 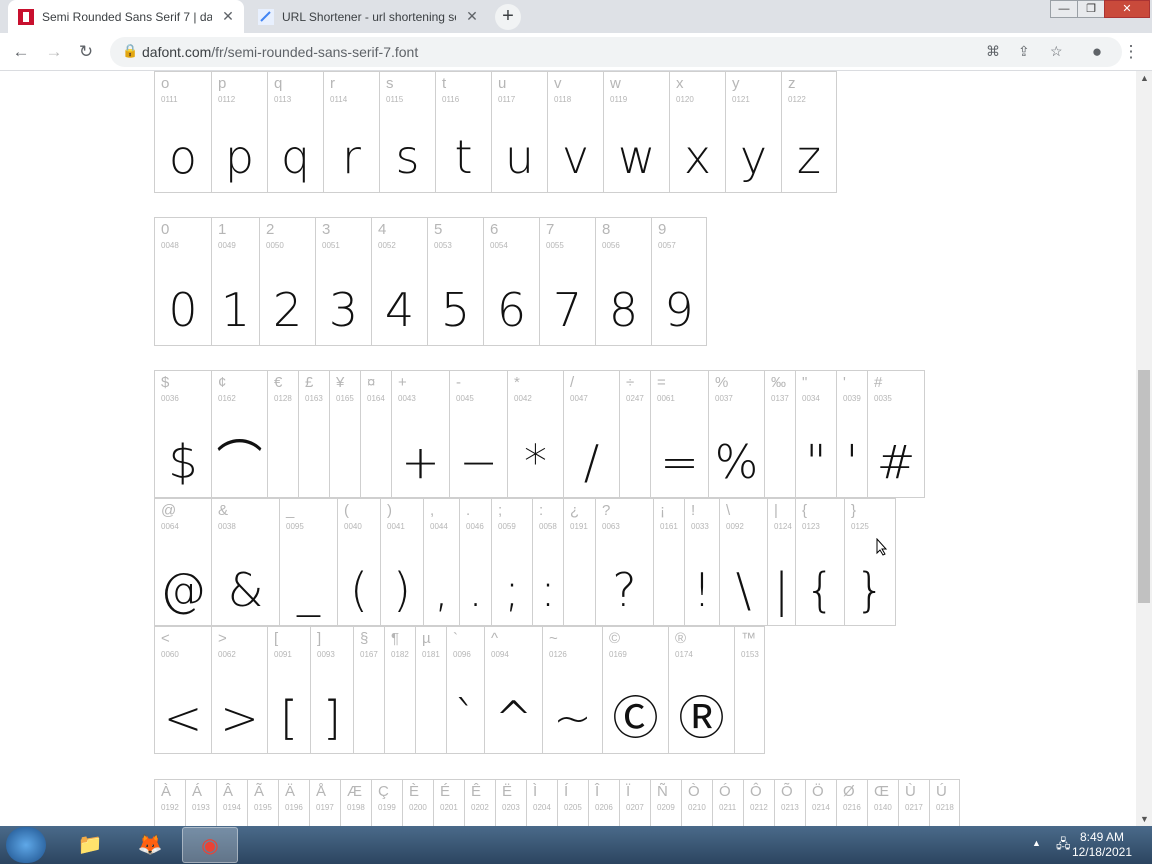 I want to click on glyph-char-label: ;, so click(x=500, y=510).